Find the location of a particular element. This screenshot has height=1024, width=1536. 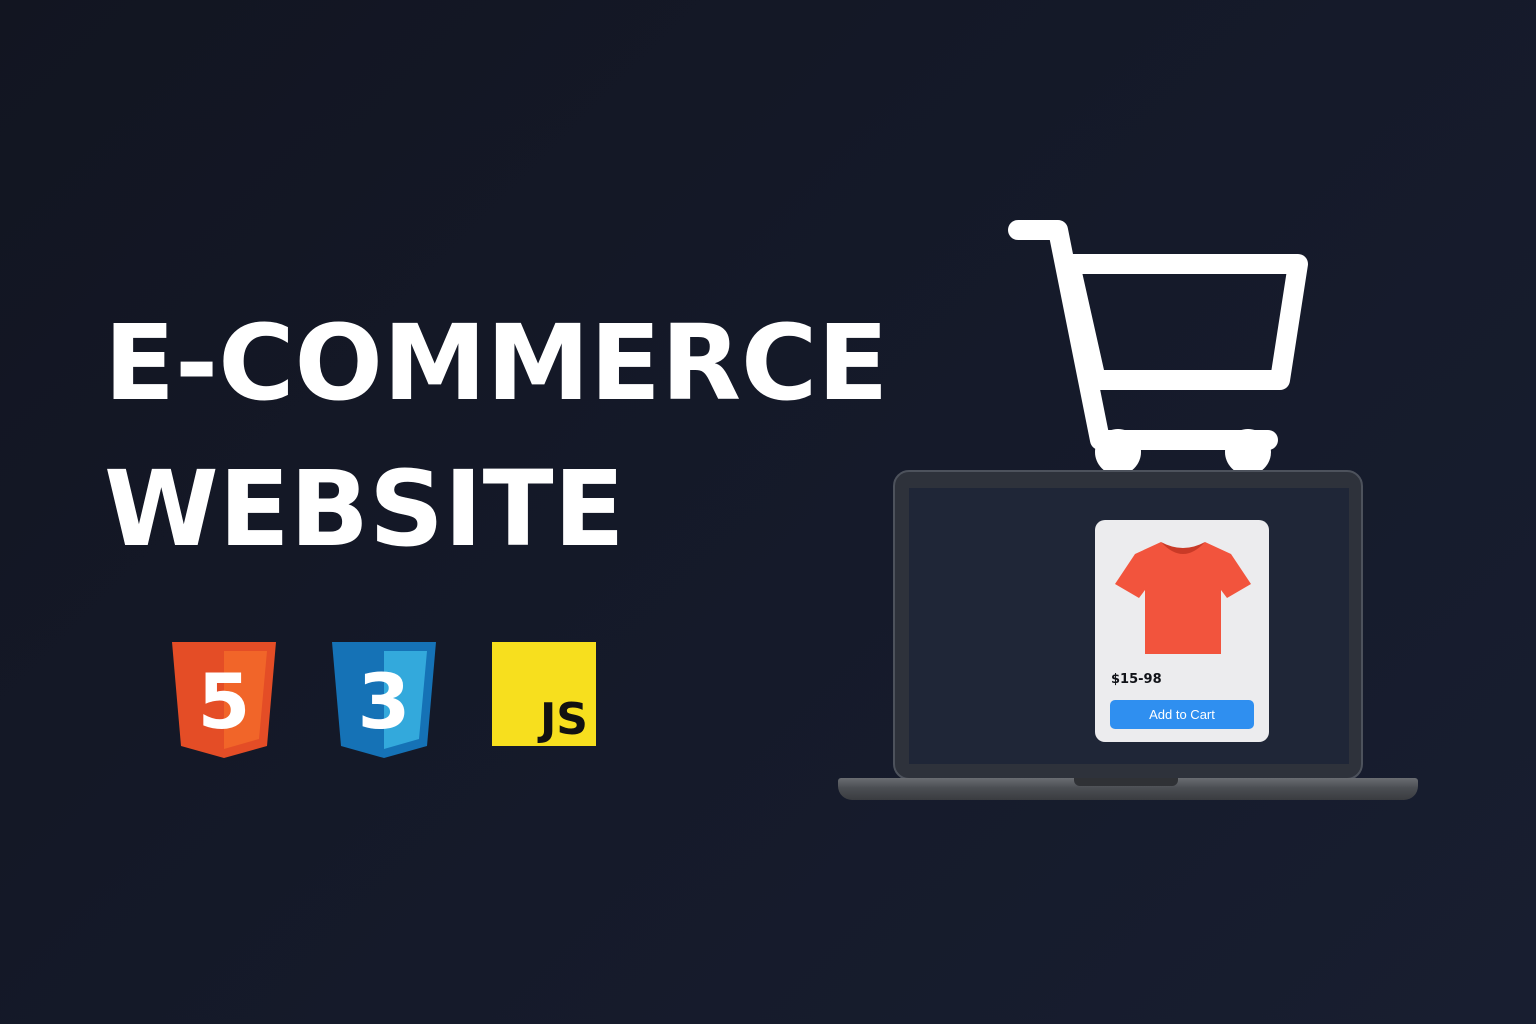

svg-text: 3 is located at coordinates (384, 701).